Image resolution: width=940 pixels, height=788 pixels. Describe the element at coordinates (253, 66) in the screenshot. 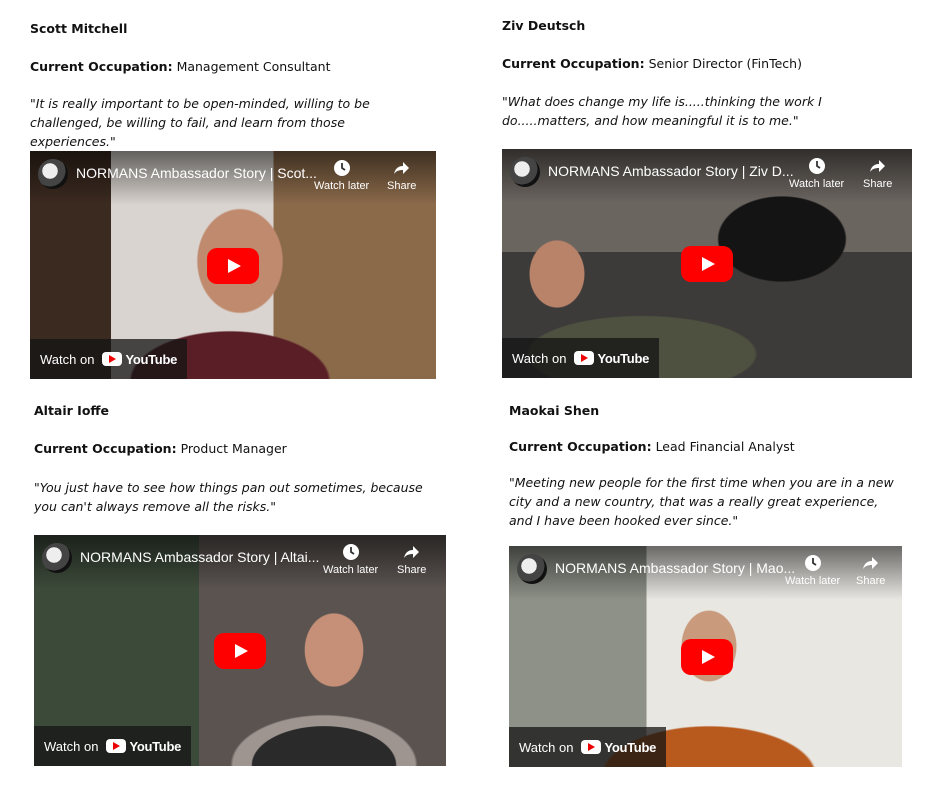

I see `occupation-value: Management Consultant` at that location.